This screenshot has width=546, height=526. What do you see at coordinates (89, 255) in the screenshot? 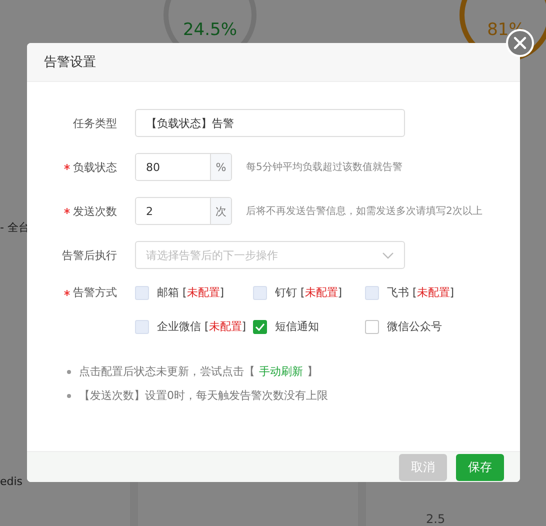
I see `field-label: 告警后执行` at bounding box center [89, 255].